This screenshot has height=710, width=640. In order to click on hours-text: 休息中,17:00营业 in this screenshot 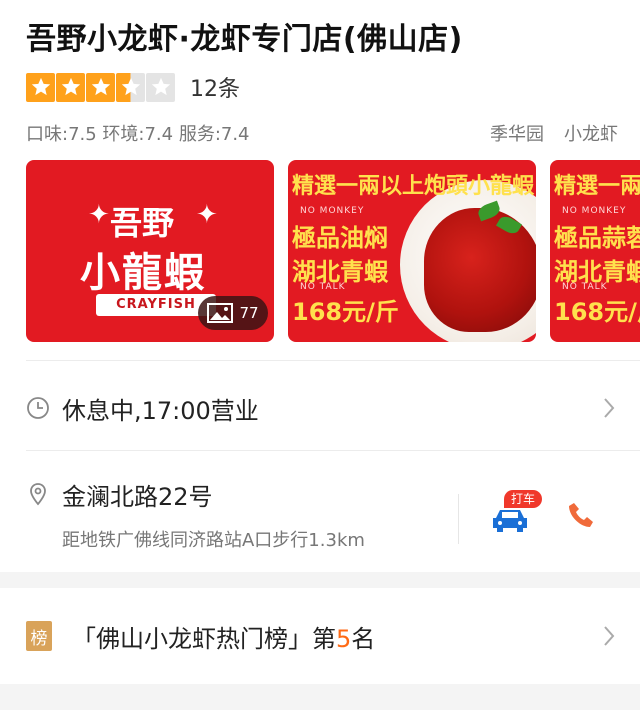, I will do `click(160, 410)`.